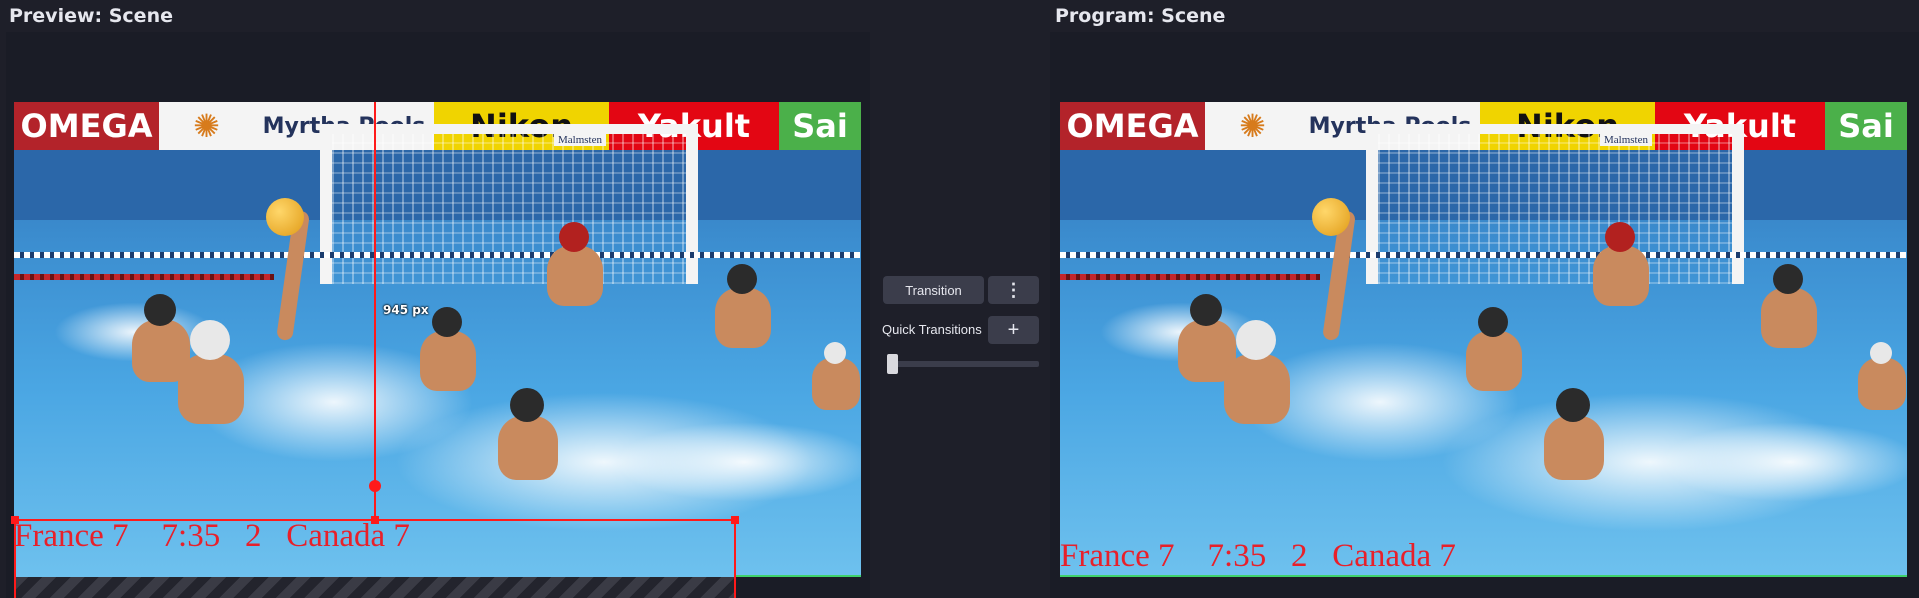 This screenshot has width=1919, height=598. Describe the element at coordinates (15, 520) in the screenshot. I see `resize-handle-top-left` at that location.